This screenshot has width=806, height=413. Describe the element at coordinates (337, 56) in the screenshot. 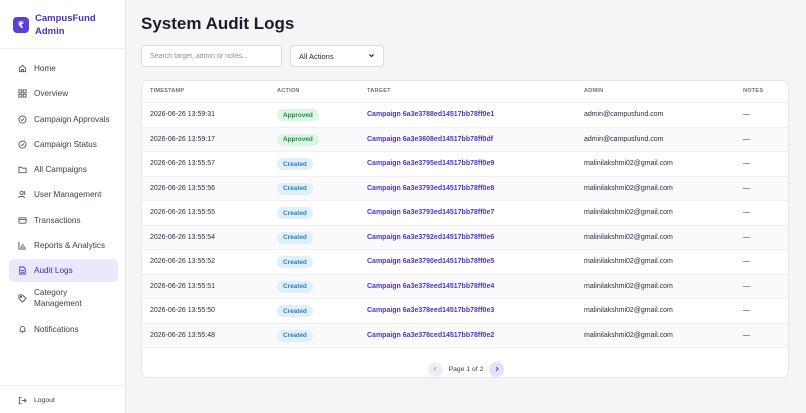

I see `action-filter-select: All Actions` at that location.